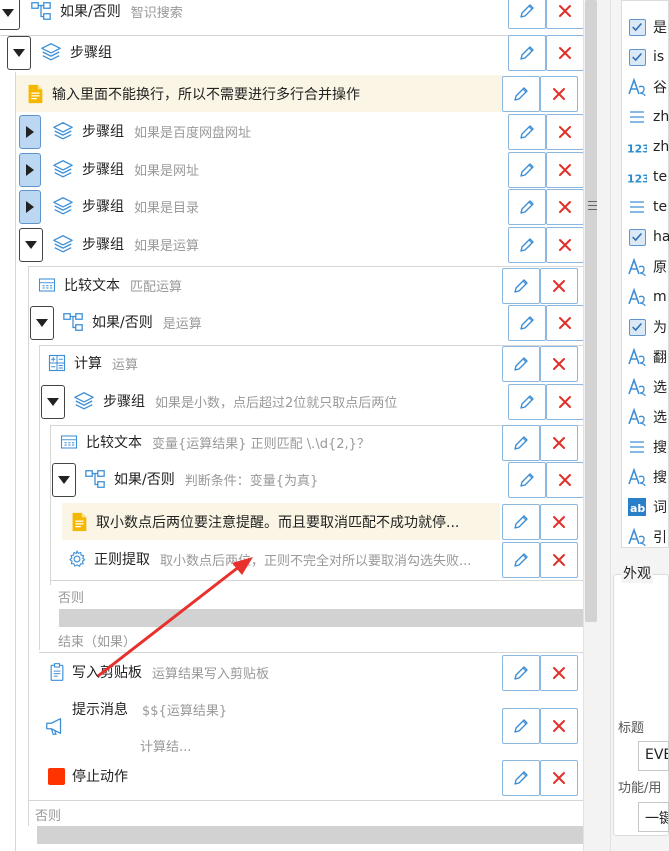 This screenshot has width=669, height=851. What do you see at coordinates (648, 57) in the screenshot?
I see `variable-list-item: is` at bounding box center [648, 57].